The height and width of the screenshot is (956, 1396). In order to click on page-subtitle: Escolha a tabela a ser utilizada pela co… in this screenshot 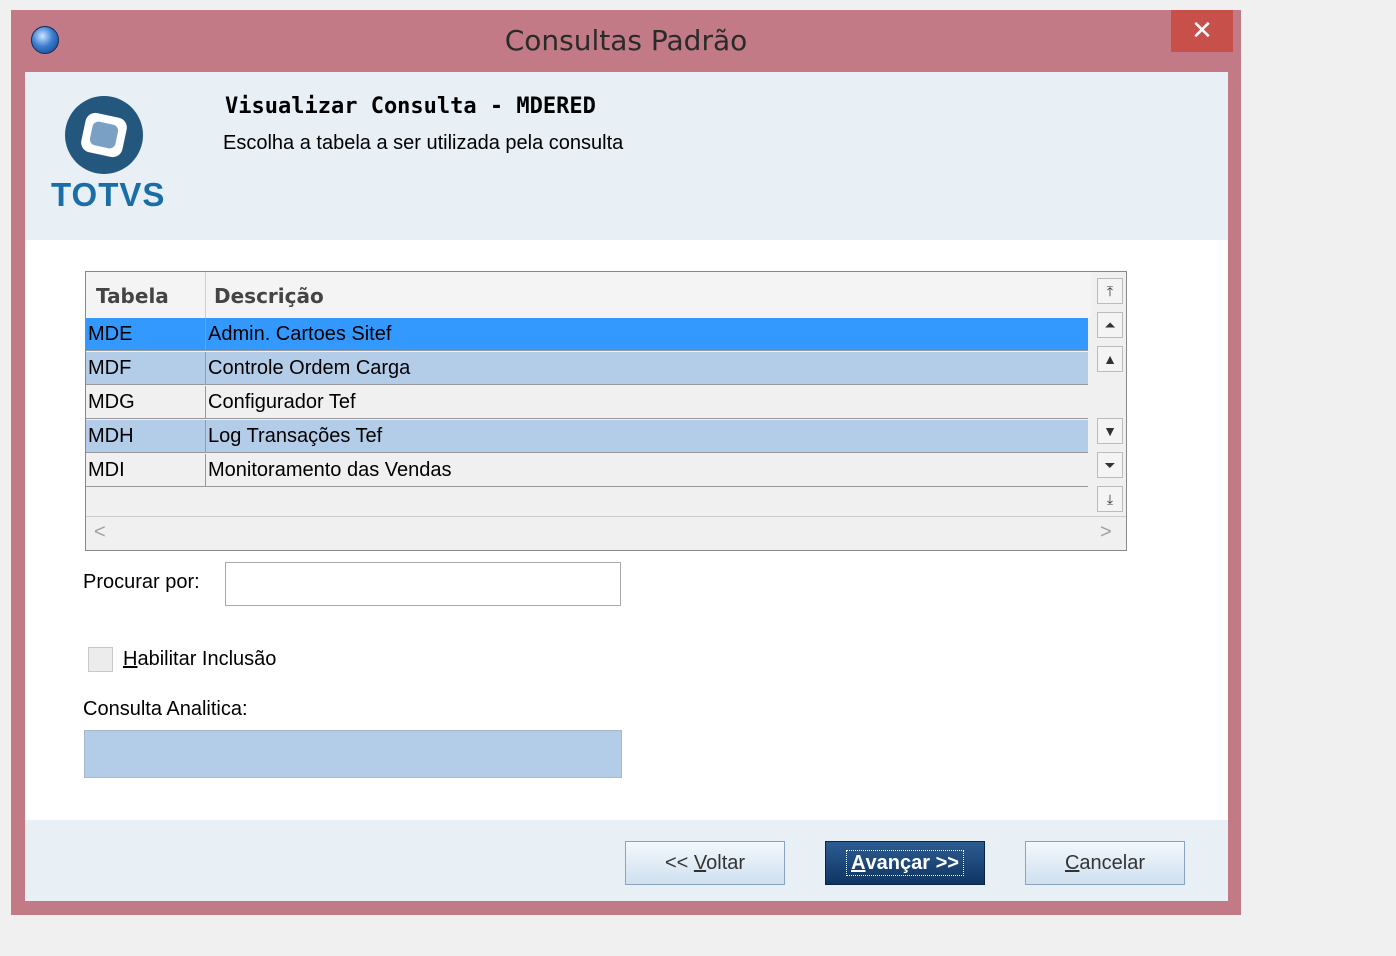, I will do `click(423, 143)`.